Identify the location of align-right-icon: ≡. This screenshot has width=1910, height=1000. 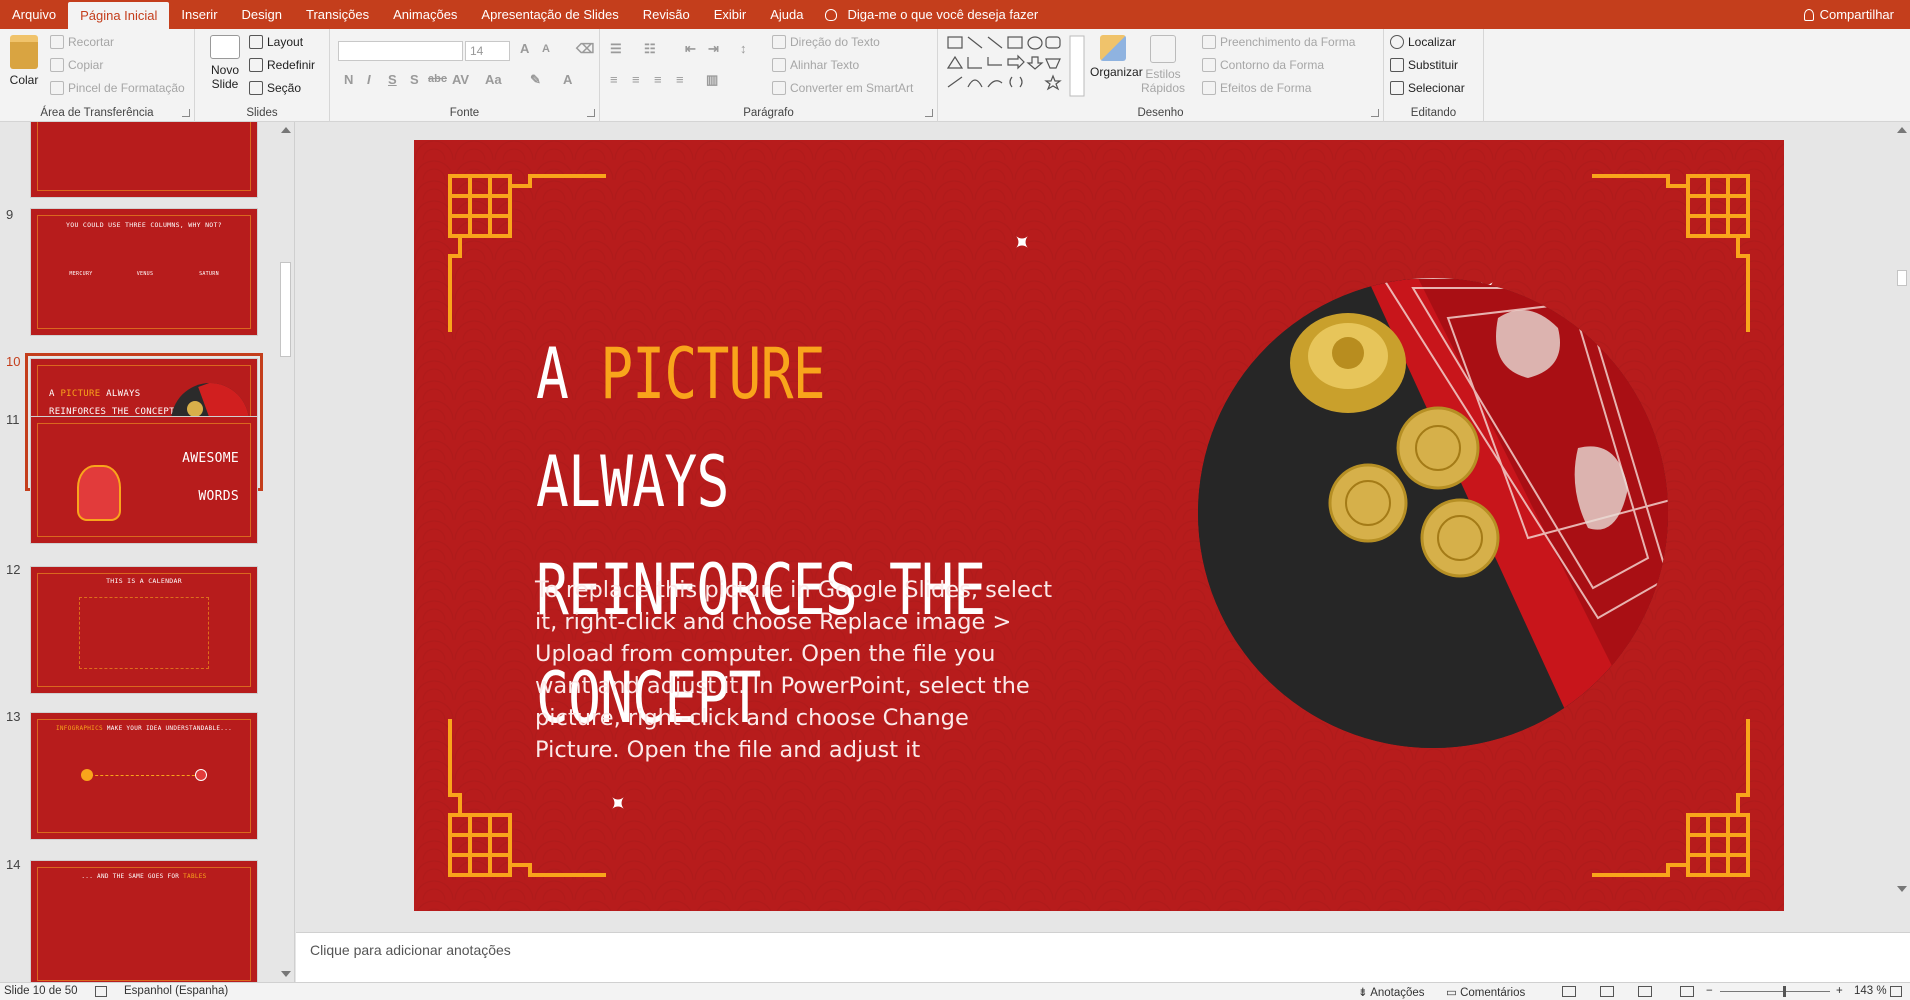
(658, 79).